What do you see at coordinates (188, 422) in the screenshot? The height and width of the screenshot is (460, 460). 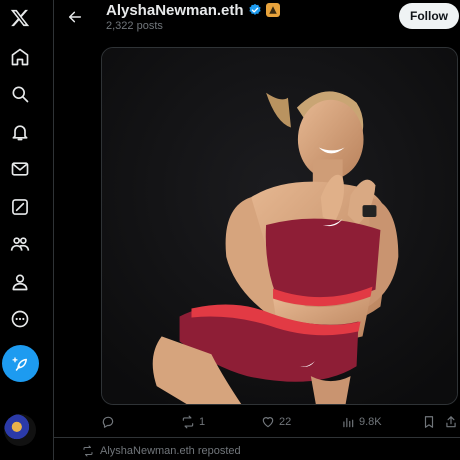 I see `repost-arrows-icon` at bounding box center [188, 422].